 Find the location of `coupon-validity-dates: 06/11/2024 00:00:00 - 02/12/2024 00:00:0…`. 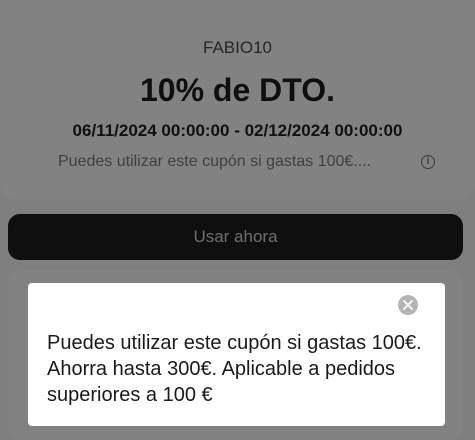

coupon-validity-dates: 06/11/2024 00:00:00 - 02/12/2024 00:00:0… is located at coordinates (237, 130).